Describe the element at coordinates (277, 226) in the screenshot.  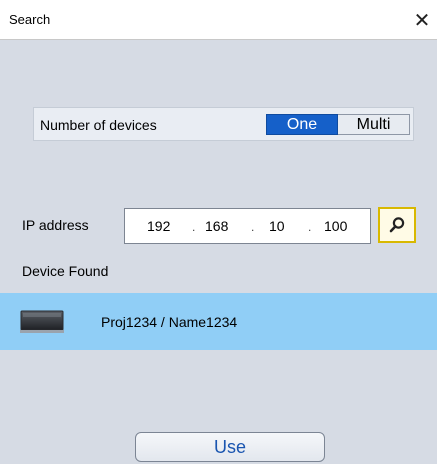
I see `ip-octet-3: 10` at that location.